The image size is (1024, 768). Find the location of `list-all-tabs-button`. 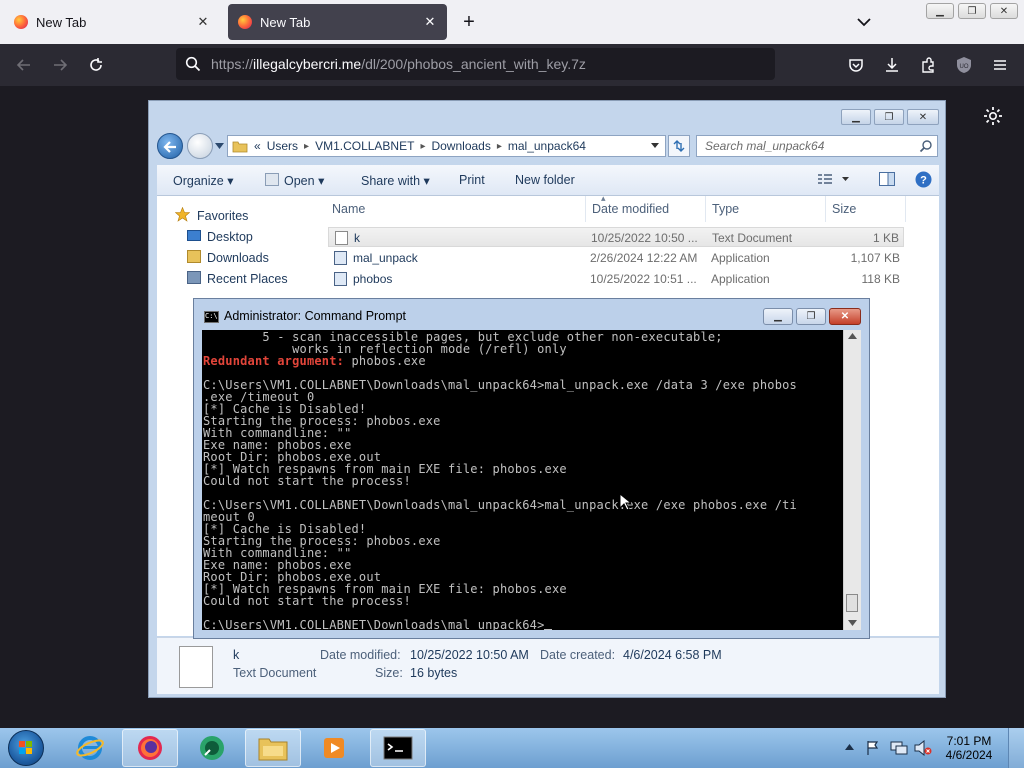

list-all-tabs-button is located at coordinates (864, 22).